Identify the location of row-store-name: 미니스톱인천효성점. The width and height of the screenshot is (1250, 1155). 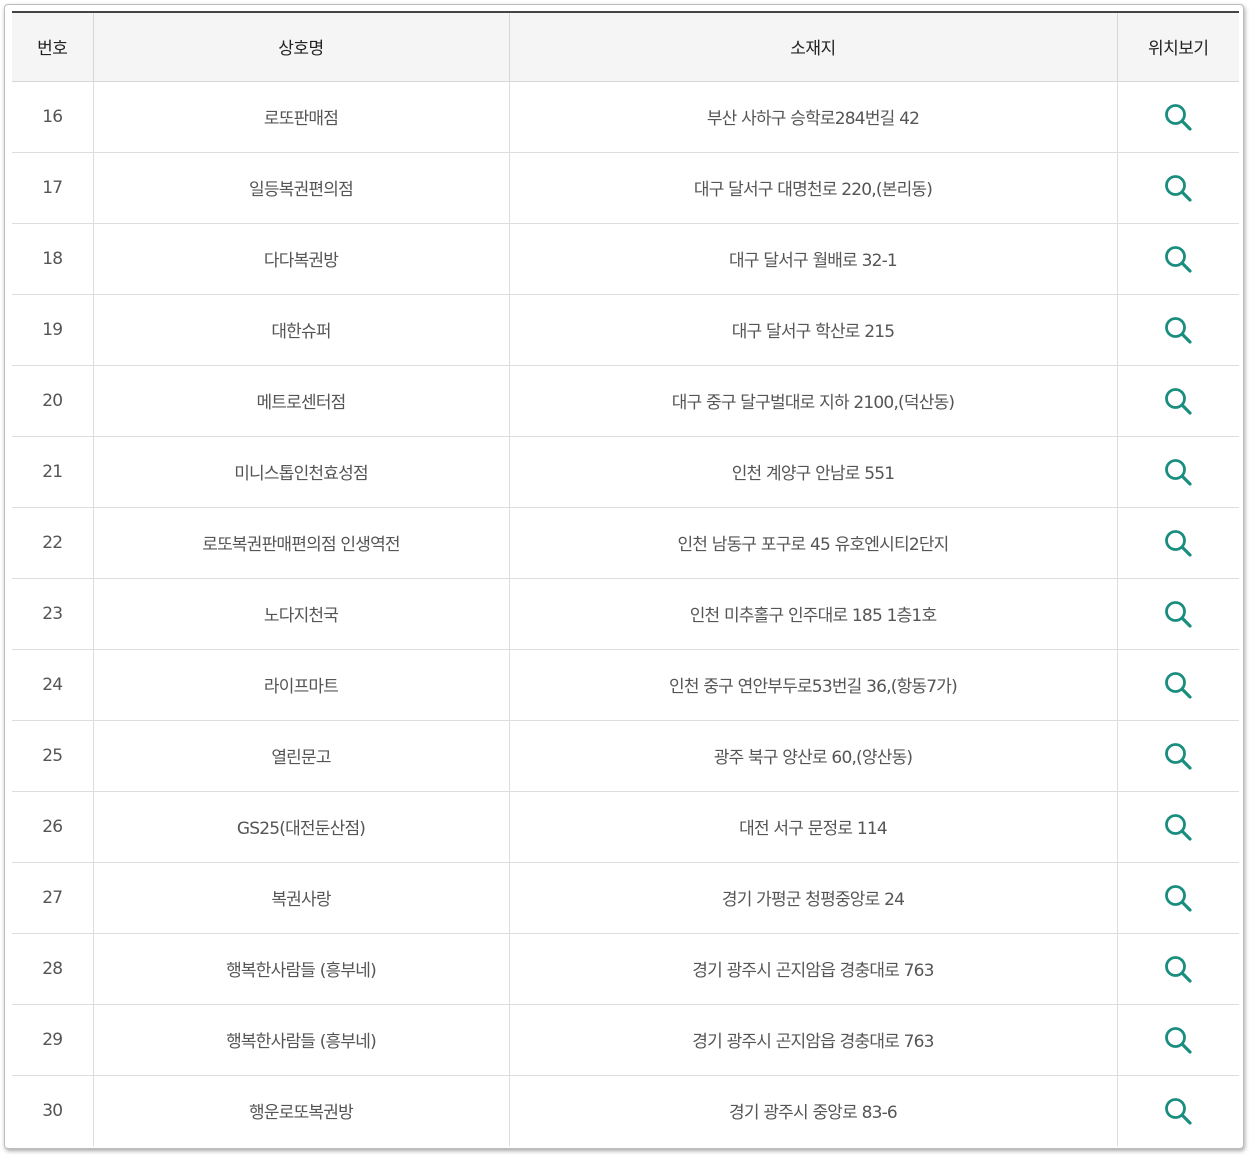
(300, 472).